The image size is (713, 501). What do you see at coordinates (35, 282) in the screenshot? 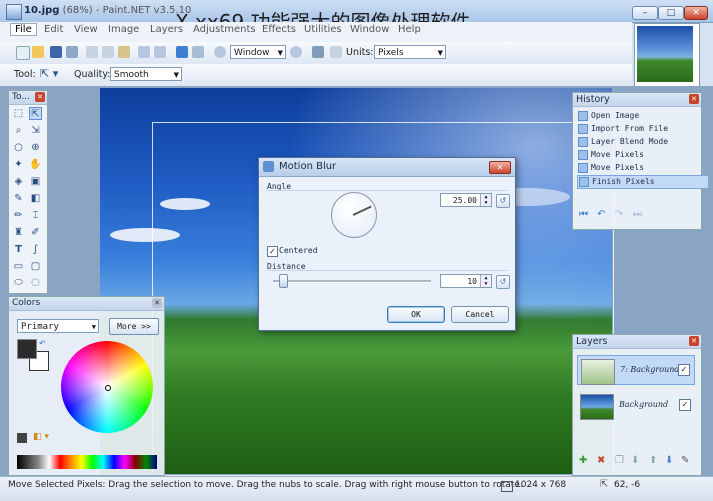
I see `freeform-shape-icon: ◌` at bounding box center [35, 282].